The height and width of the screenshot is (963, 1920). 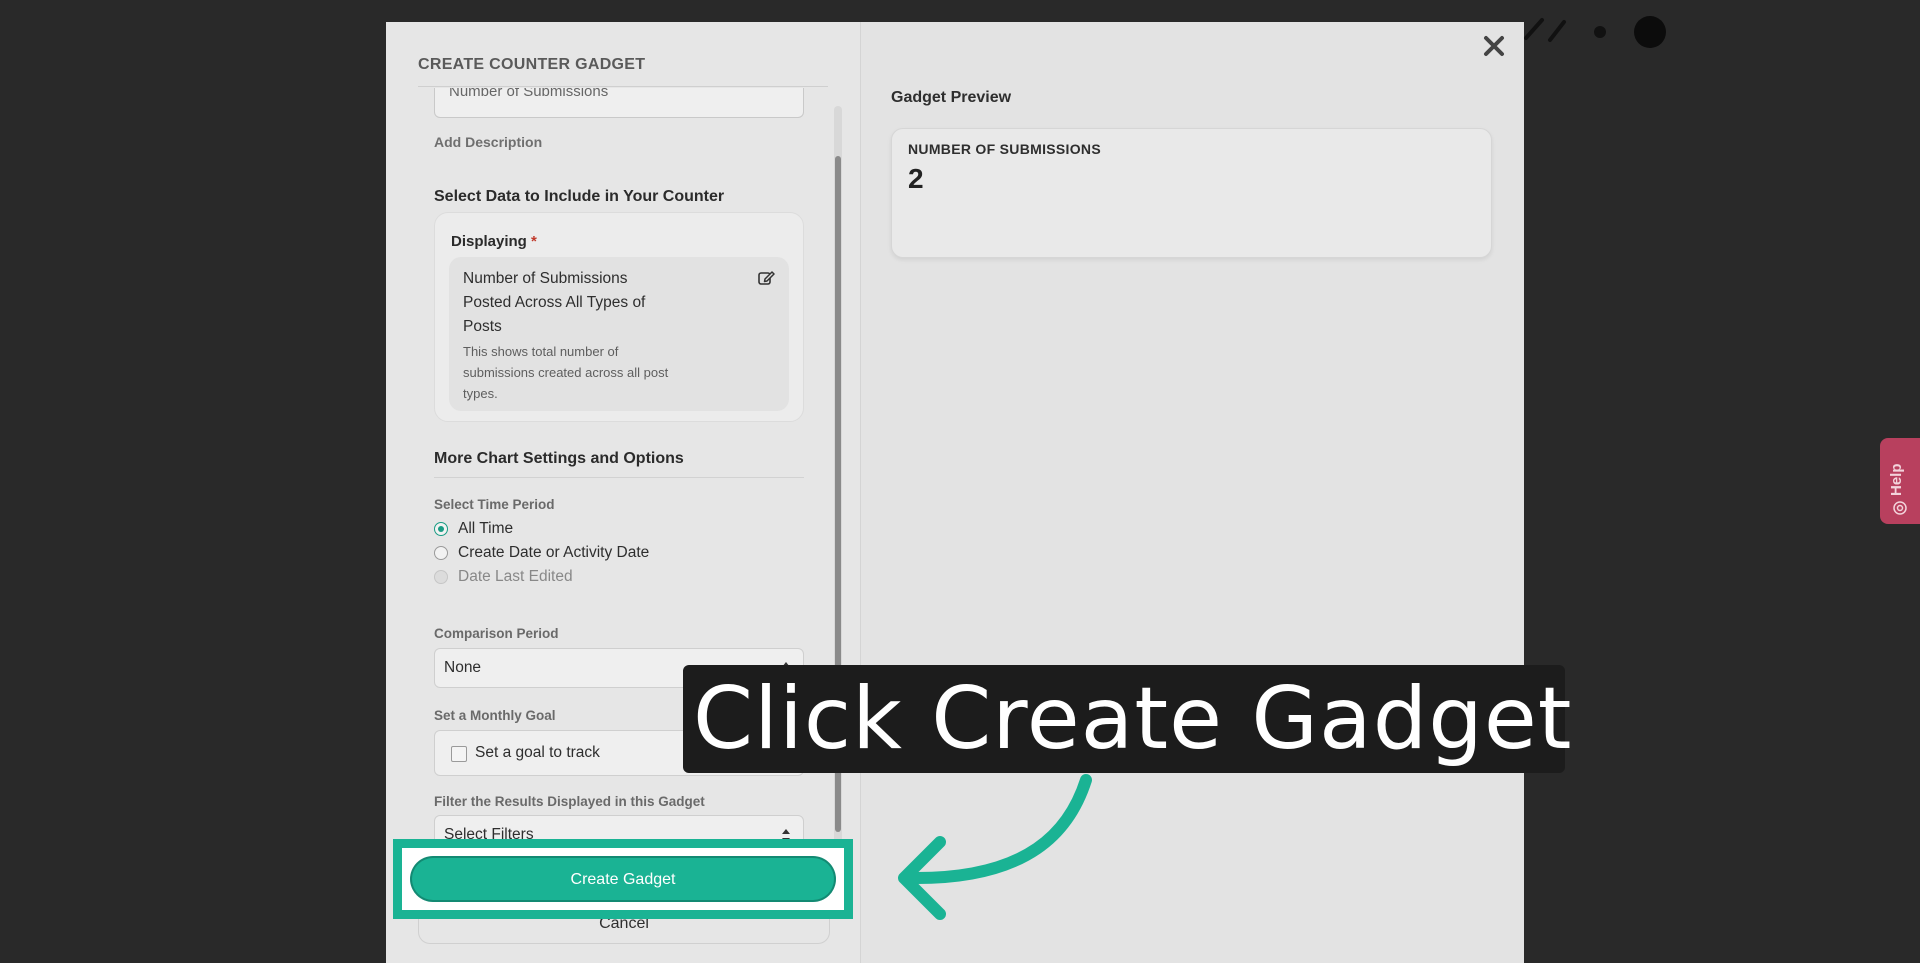 I want to click on goal-checkbox-label: Set a goal to track, so click(x=537, y=752).